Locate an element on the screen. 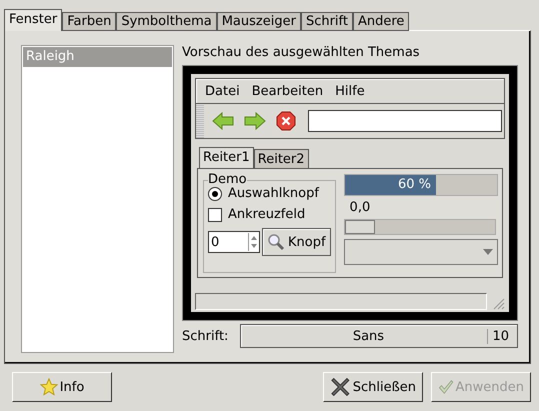 The image size is (539, 411). checkbox is located at coordinates (215, 215).